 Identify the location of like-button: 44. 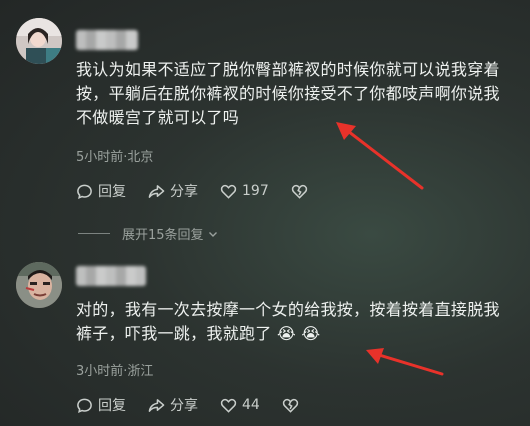
(240, 405).